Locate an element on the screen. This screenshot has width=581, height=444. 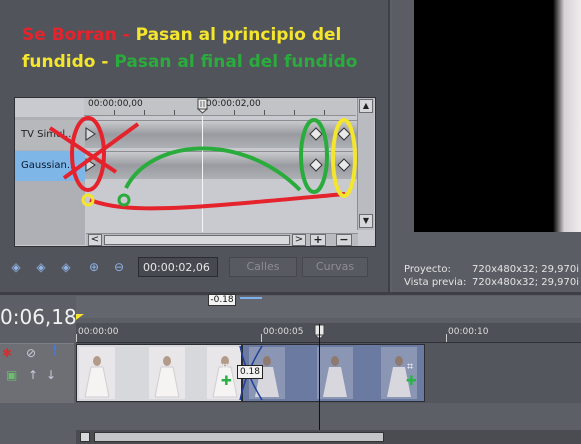
compositing-icon: ▣ is located at coordinates (11, 375).